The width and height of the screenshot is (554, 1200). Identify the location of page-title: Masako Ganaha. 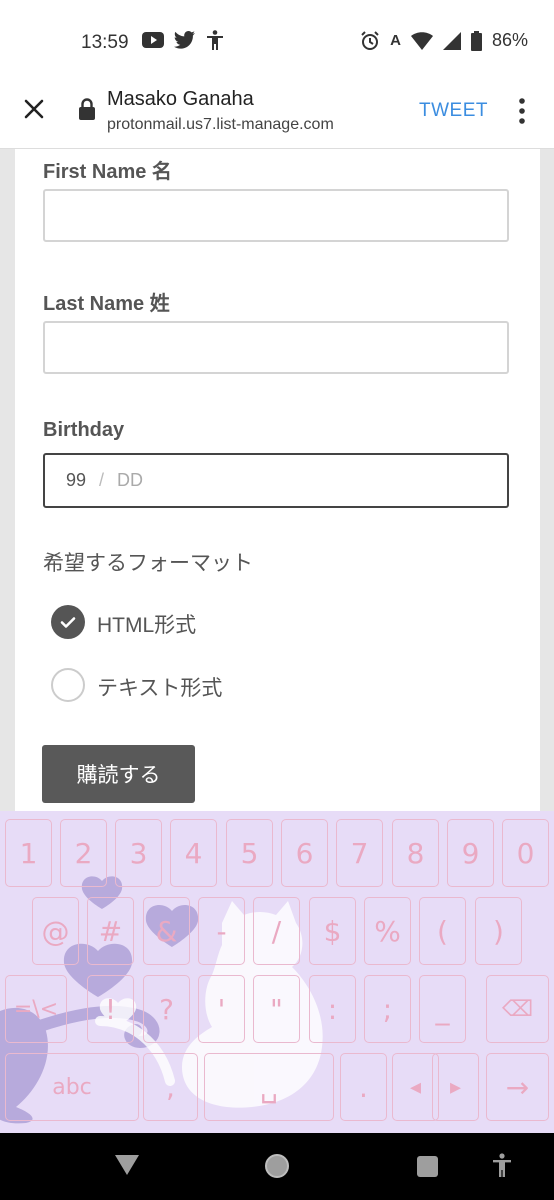
(180, 99).